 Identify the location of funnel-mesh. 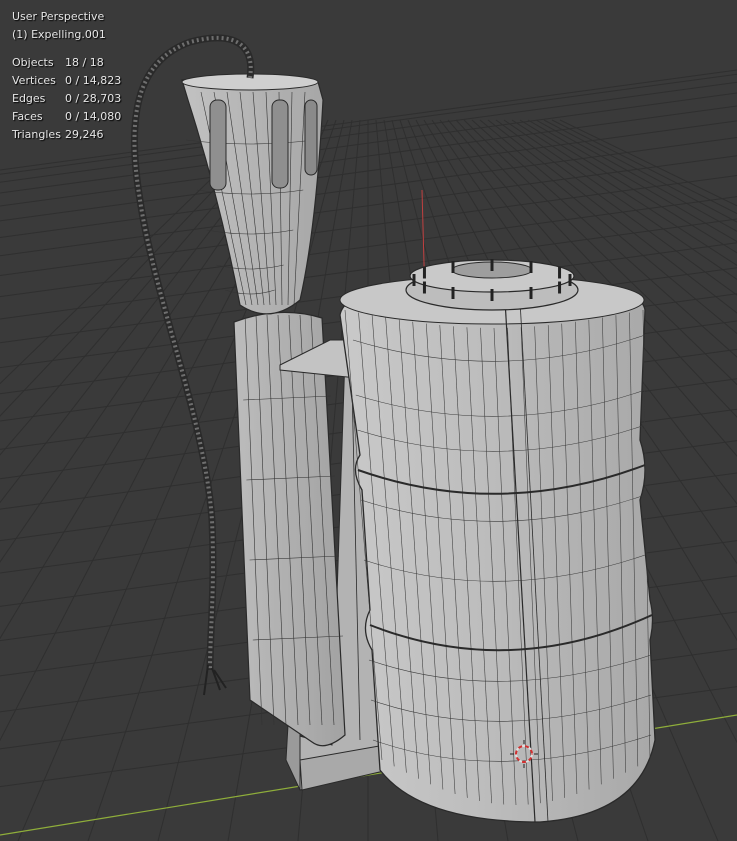
(252, 194).